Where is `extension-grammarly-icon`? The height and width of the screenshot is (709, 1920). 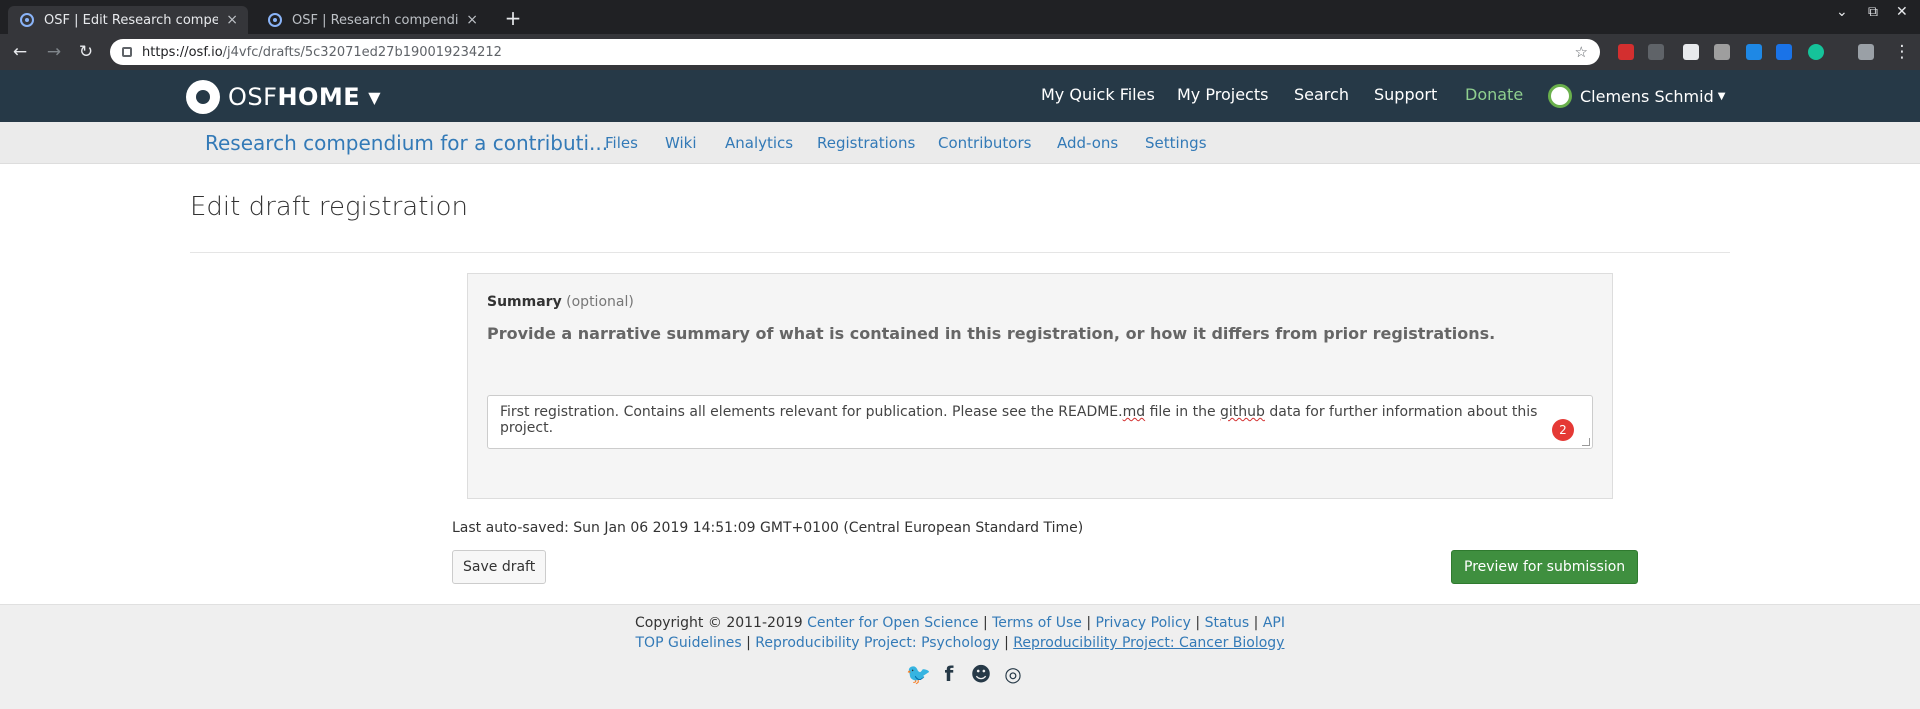 extension-grammarly-icon is located at coordinates (1816, 52).